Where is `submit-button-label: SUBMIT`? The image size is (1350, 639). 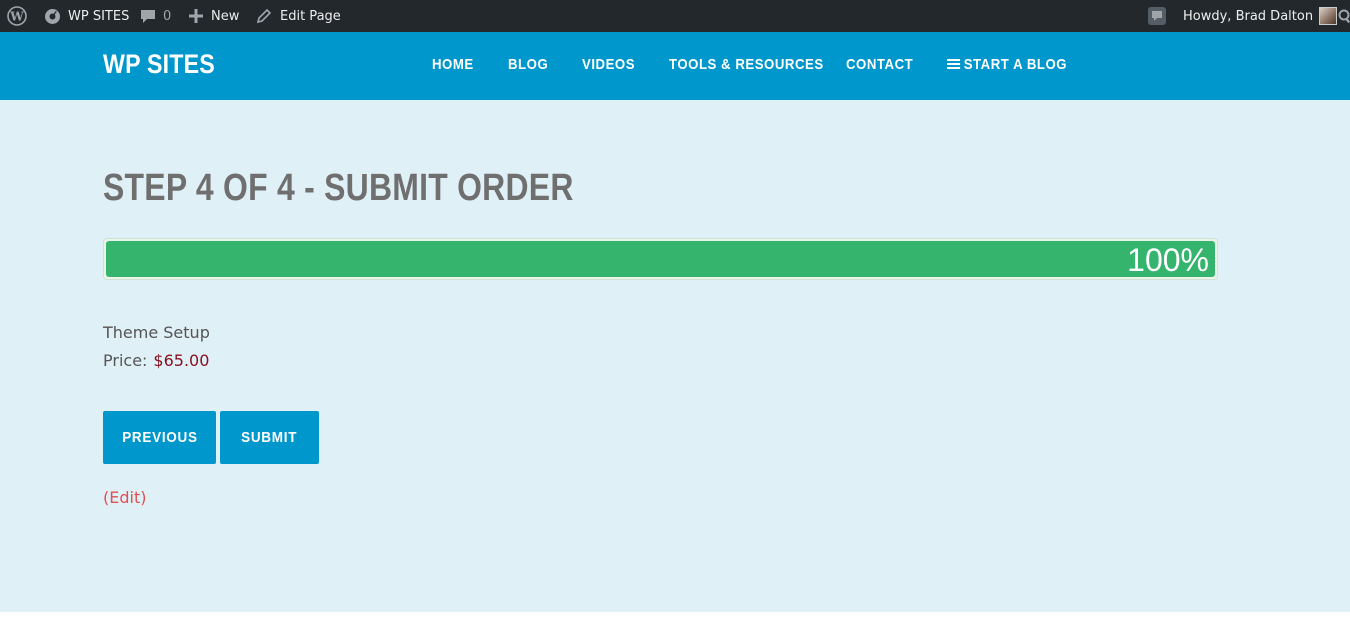
submit-button-label: SUBMIT is located at coordinates (269, 437).